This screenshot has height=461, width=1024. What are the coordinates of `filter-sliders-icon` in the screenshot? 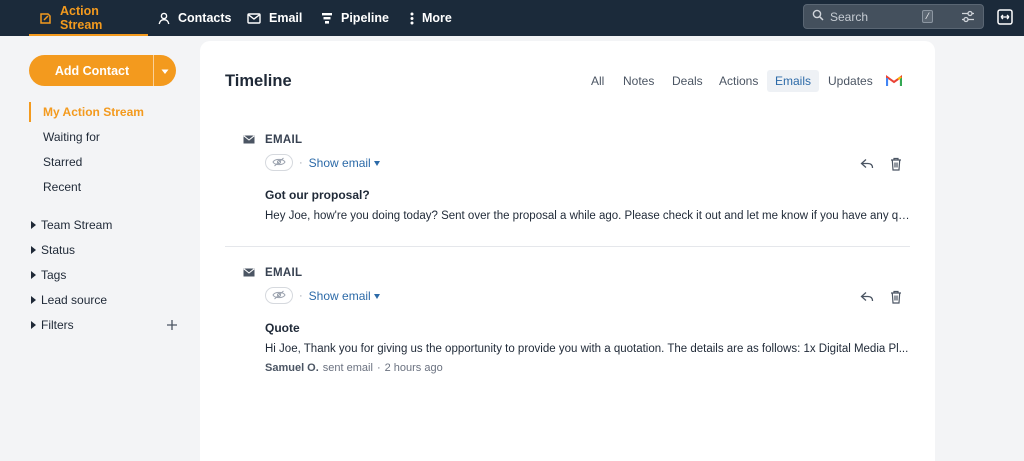 It's located at (968, 16).